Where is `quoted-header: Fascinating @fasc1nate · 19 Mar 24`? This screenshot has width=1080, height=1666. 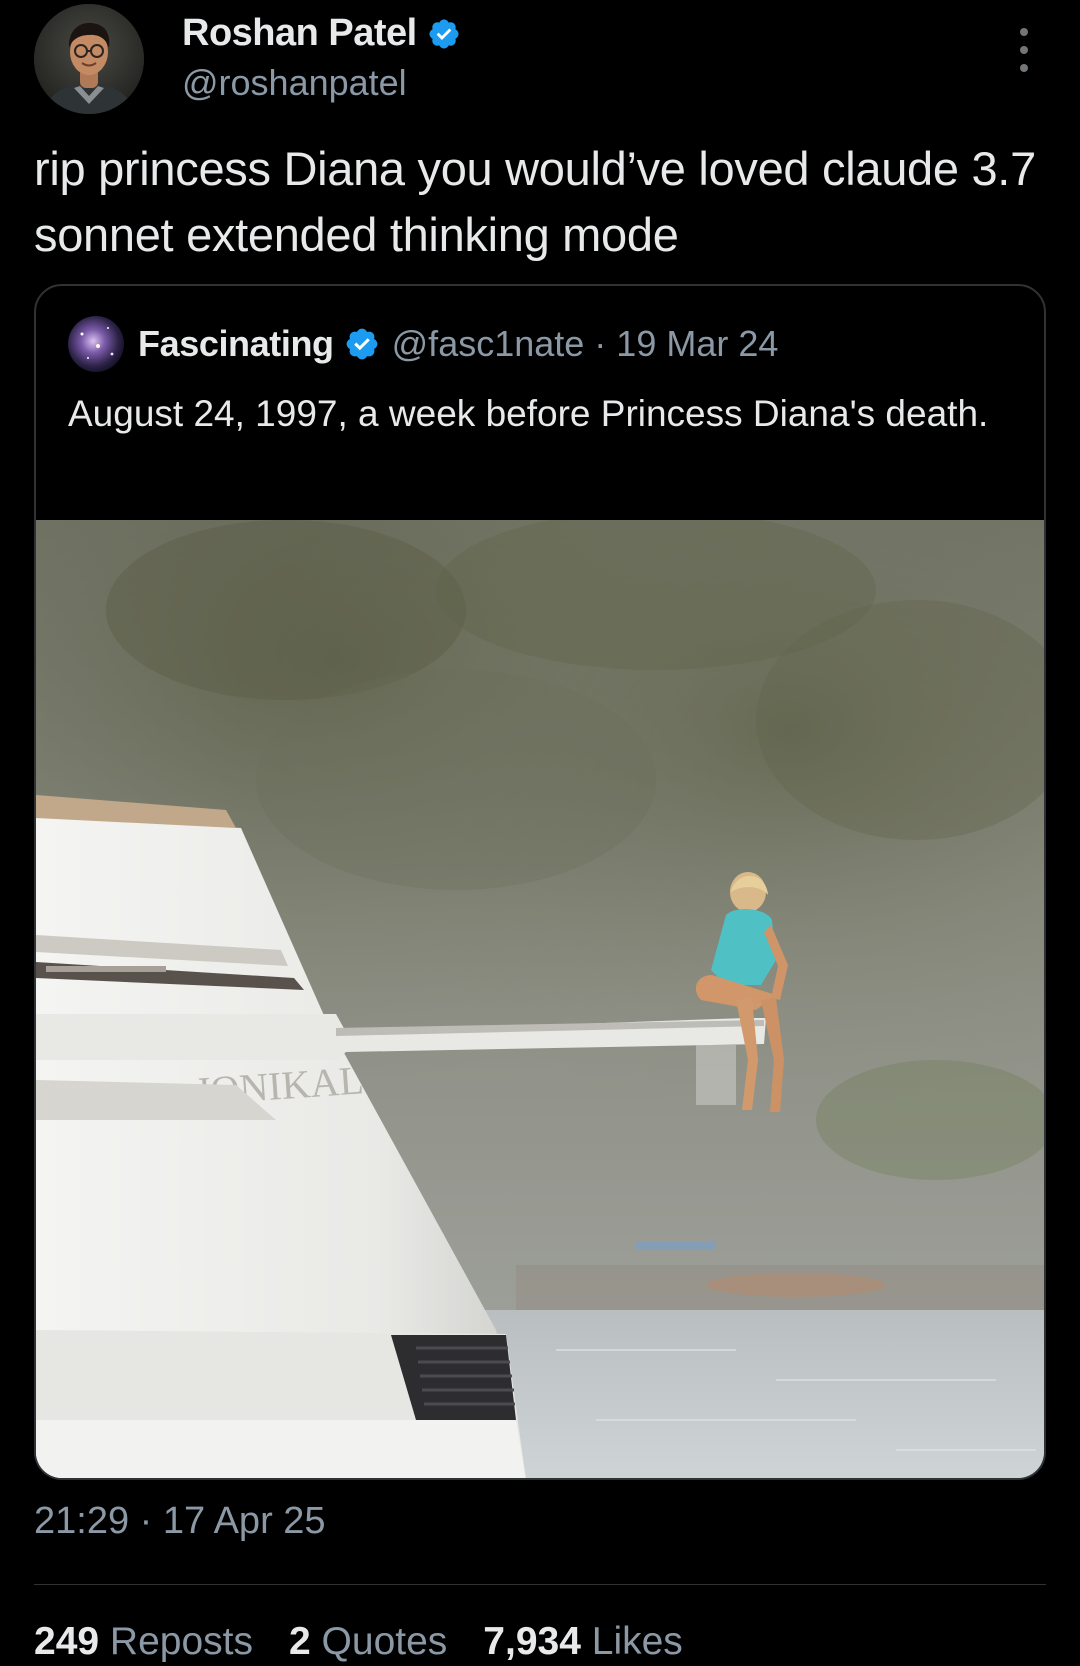
quoted-header: Fascinating @fasc1nate · 19 Mar 24 is located at coordinates (458, 344).